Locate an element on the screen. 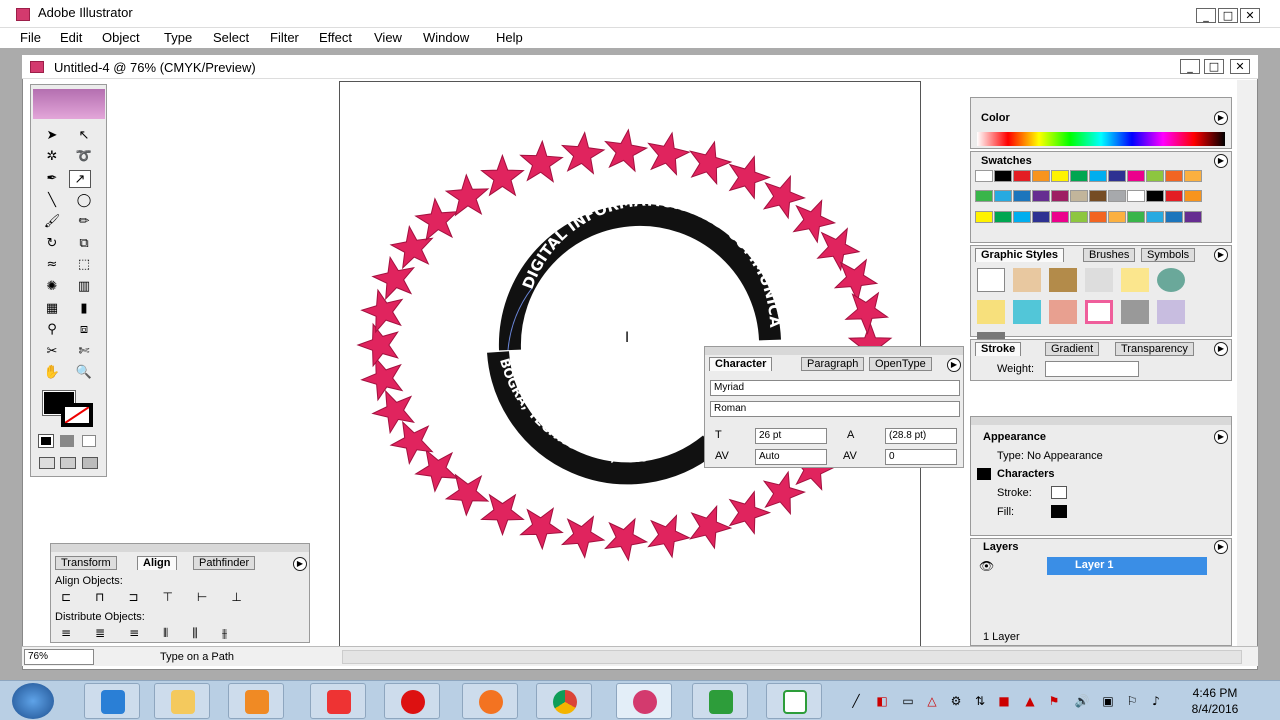 The width and height of the screenshot is (1280, 720). taskbar-camtasia is located at coordinates (720, 701).